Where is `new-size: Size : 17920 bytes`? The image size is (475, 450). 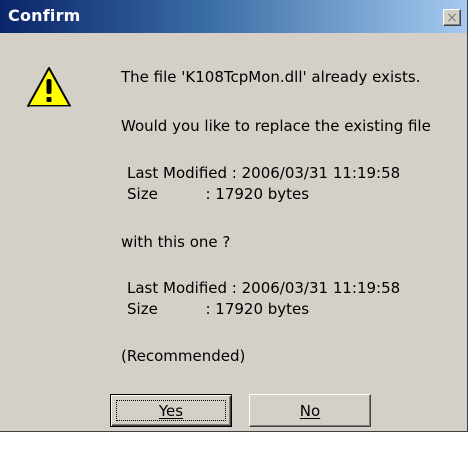 new-size: Size : 17920 bytes is located at coordinates (218, 309).